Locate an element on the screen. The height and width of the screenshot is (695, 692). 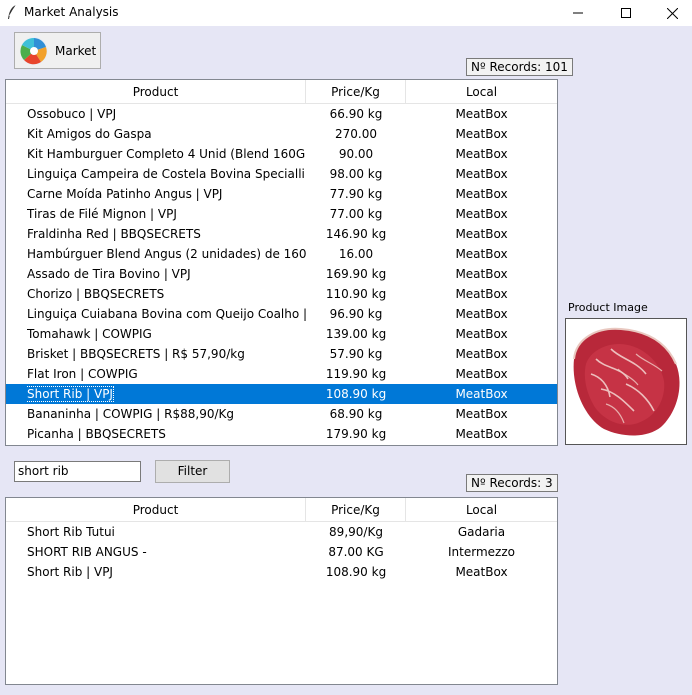
price-cell: 96.90 kg is located at coordinates (356, 314).